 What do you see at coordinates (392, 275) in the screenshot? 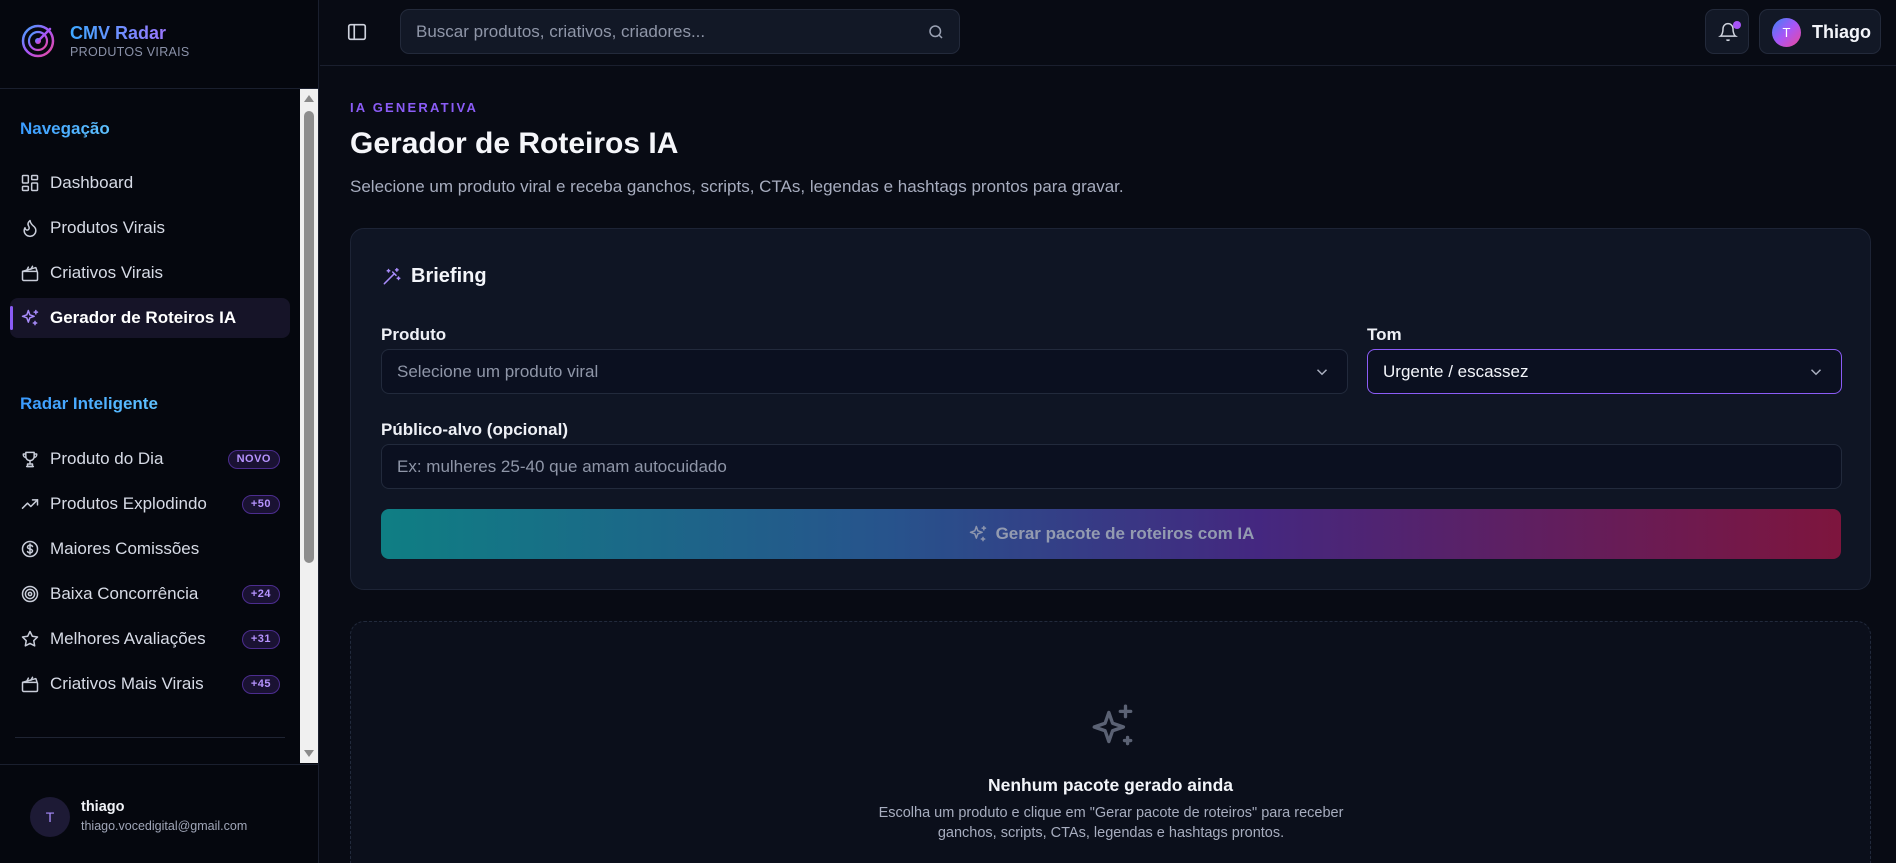
I see `magic-wand-icon` at bounding box center [392, 275].